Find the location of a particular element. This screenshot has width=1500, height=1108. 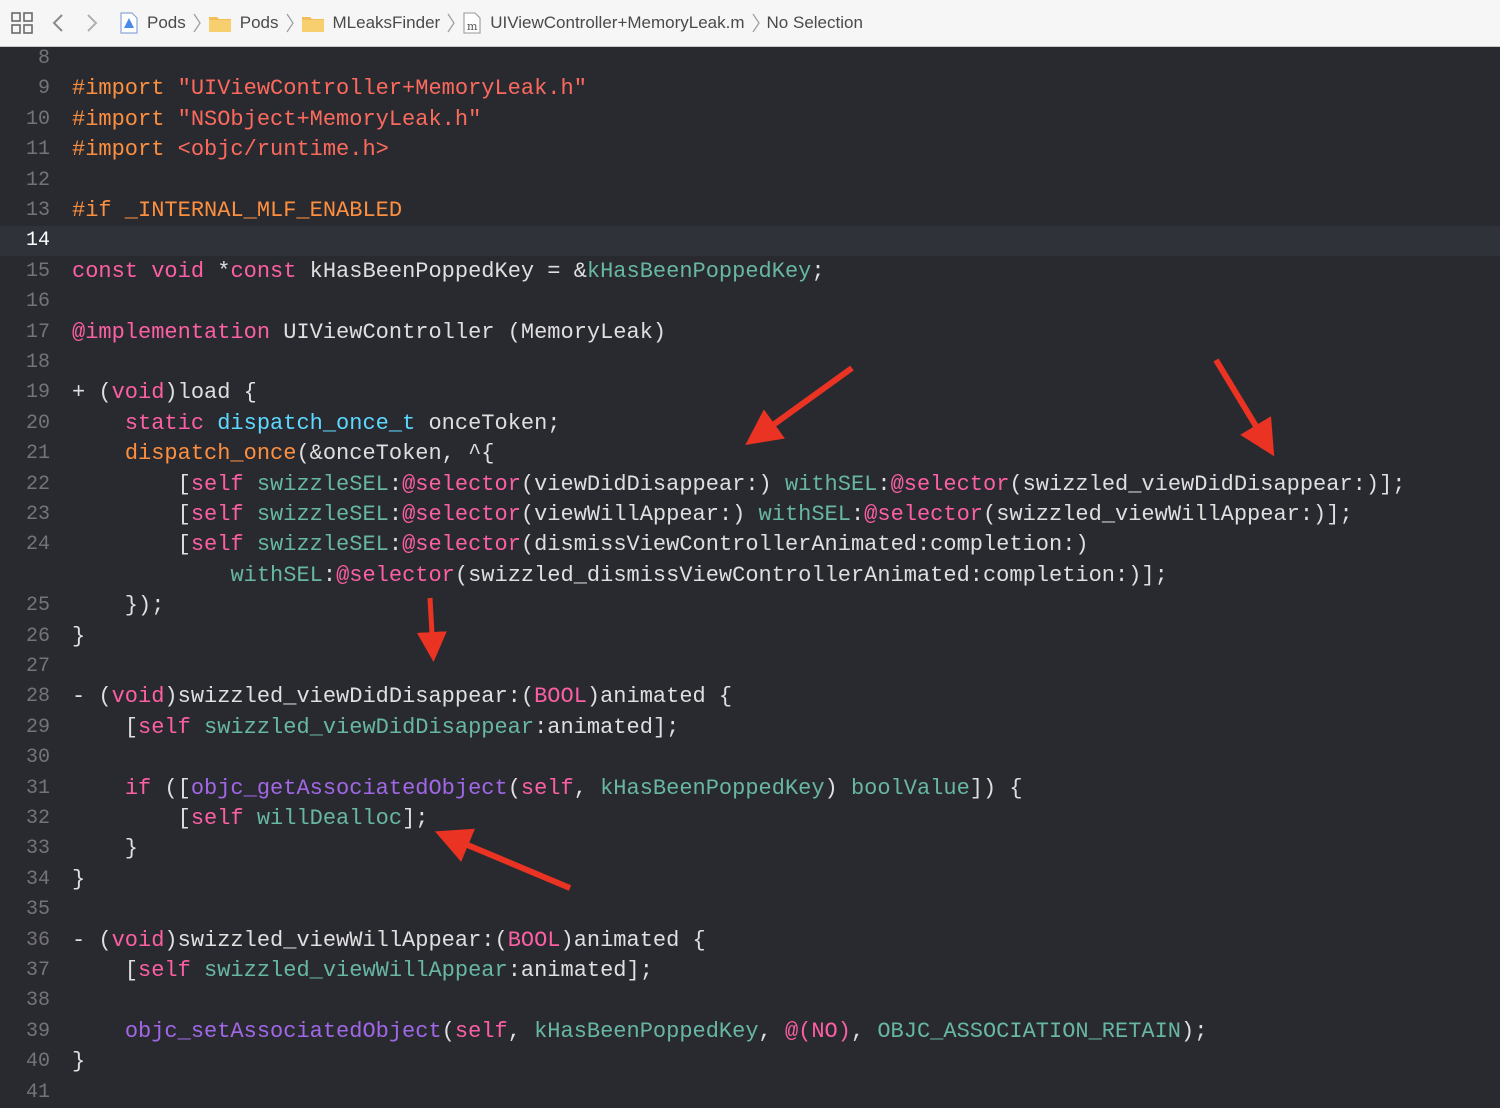

line-number: 20 is located at coordinates (37, 423).